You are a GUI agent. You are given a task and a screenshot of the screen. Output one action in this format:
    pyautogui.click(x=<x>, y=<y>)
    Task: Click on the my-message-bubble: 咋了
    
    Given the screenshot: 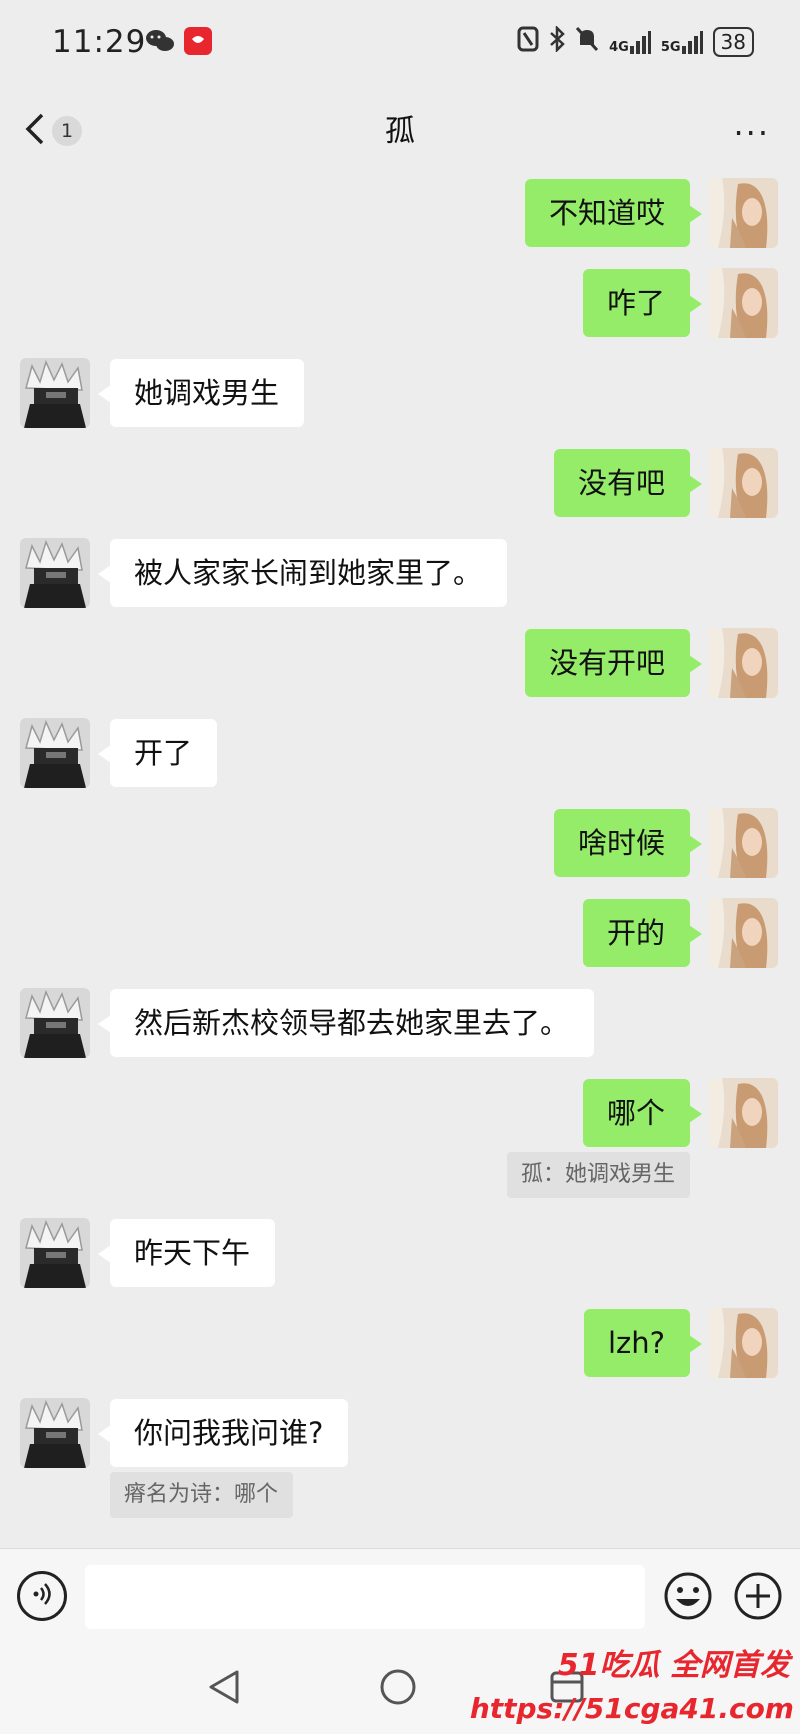 What is the action you would take?
    pyautogui.click(x=642, y=303)
    